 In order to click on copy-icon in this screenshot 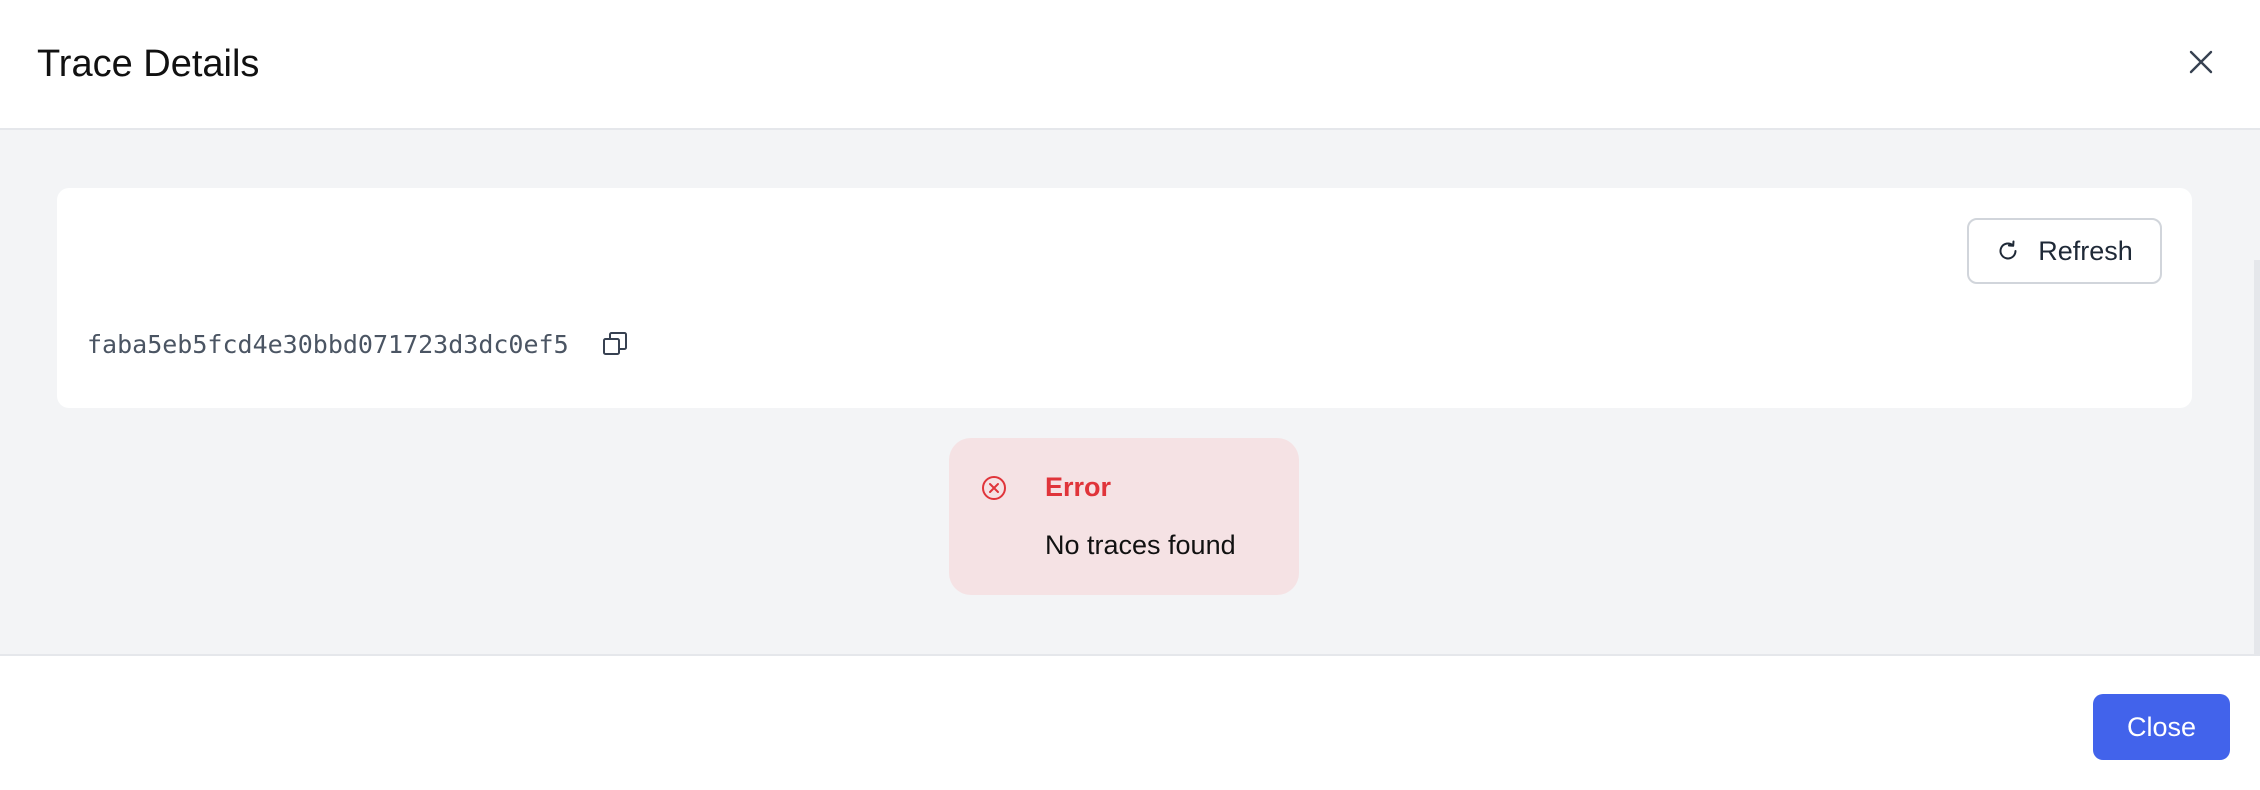, I will do `click(614, 343)`.